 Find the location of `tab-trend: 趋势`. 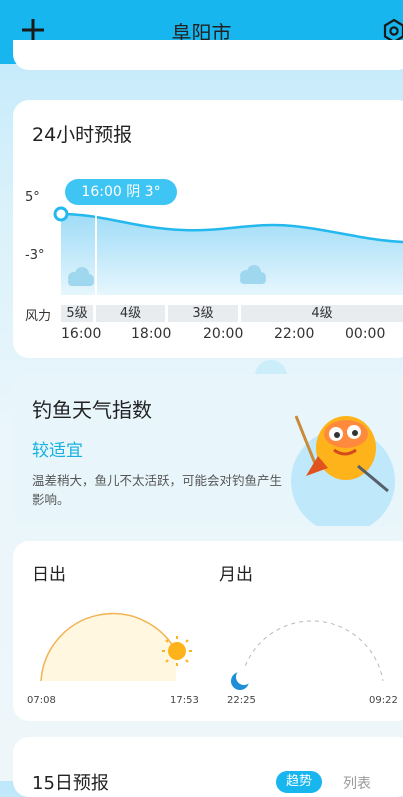

tab-trend: 趋势 is located at coordinates (299, 782).